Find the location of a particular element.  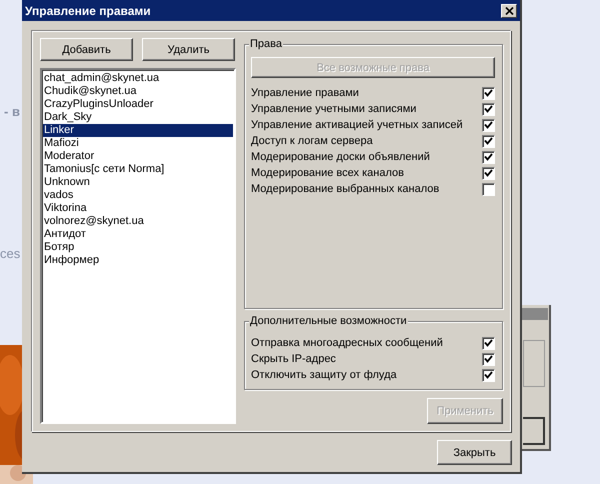

user-item: Антидот is located at coordinates (138, 234).